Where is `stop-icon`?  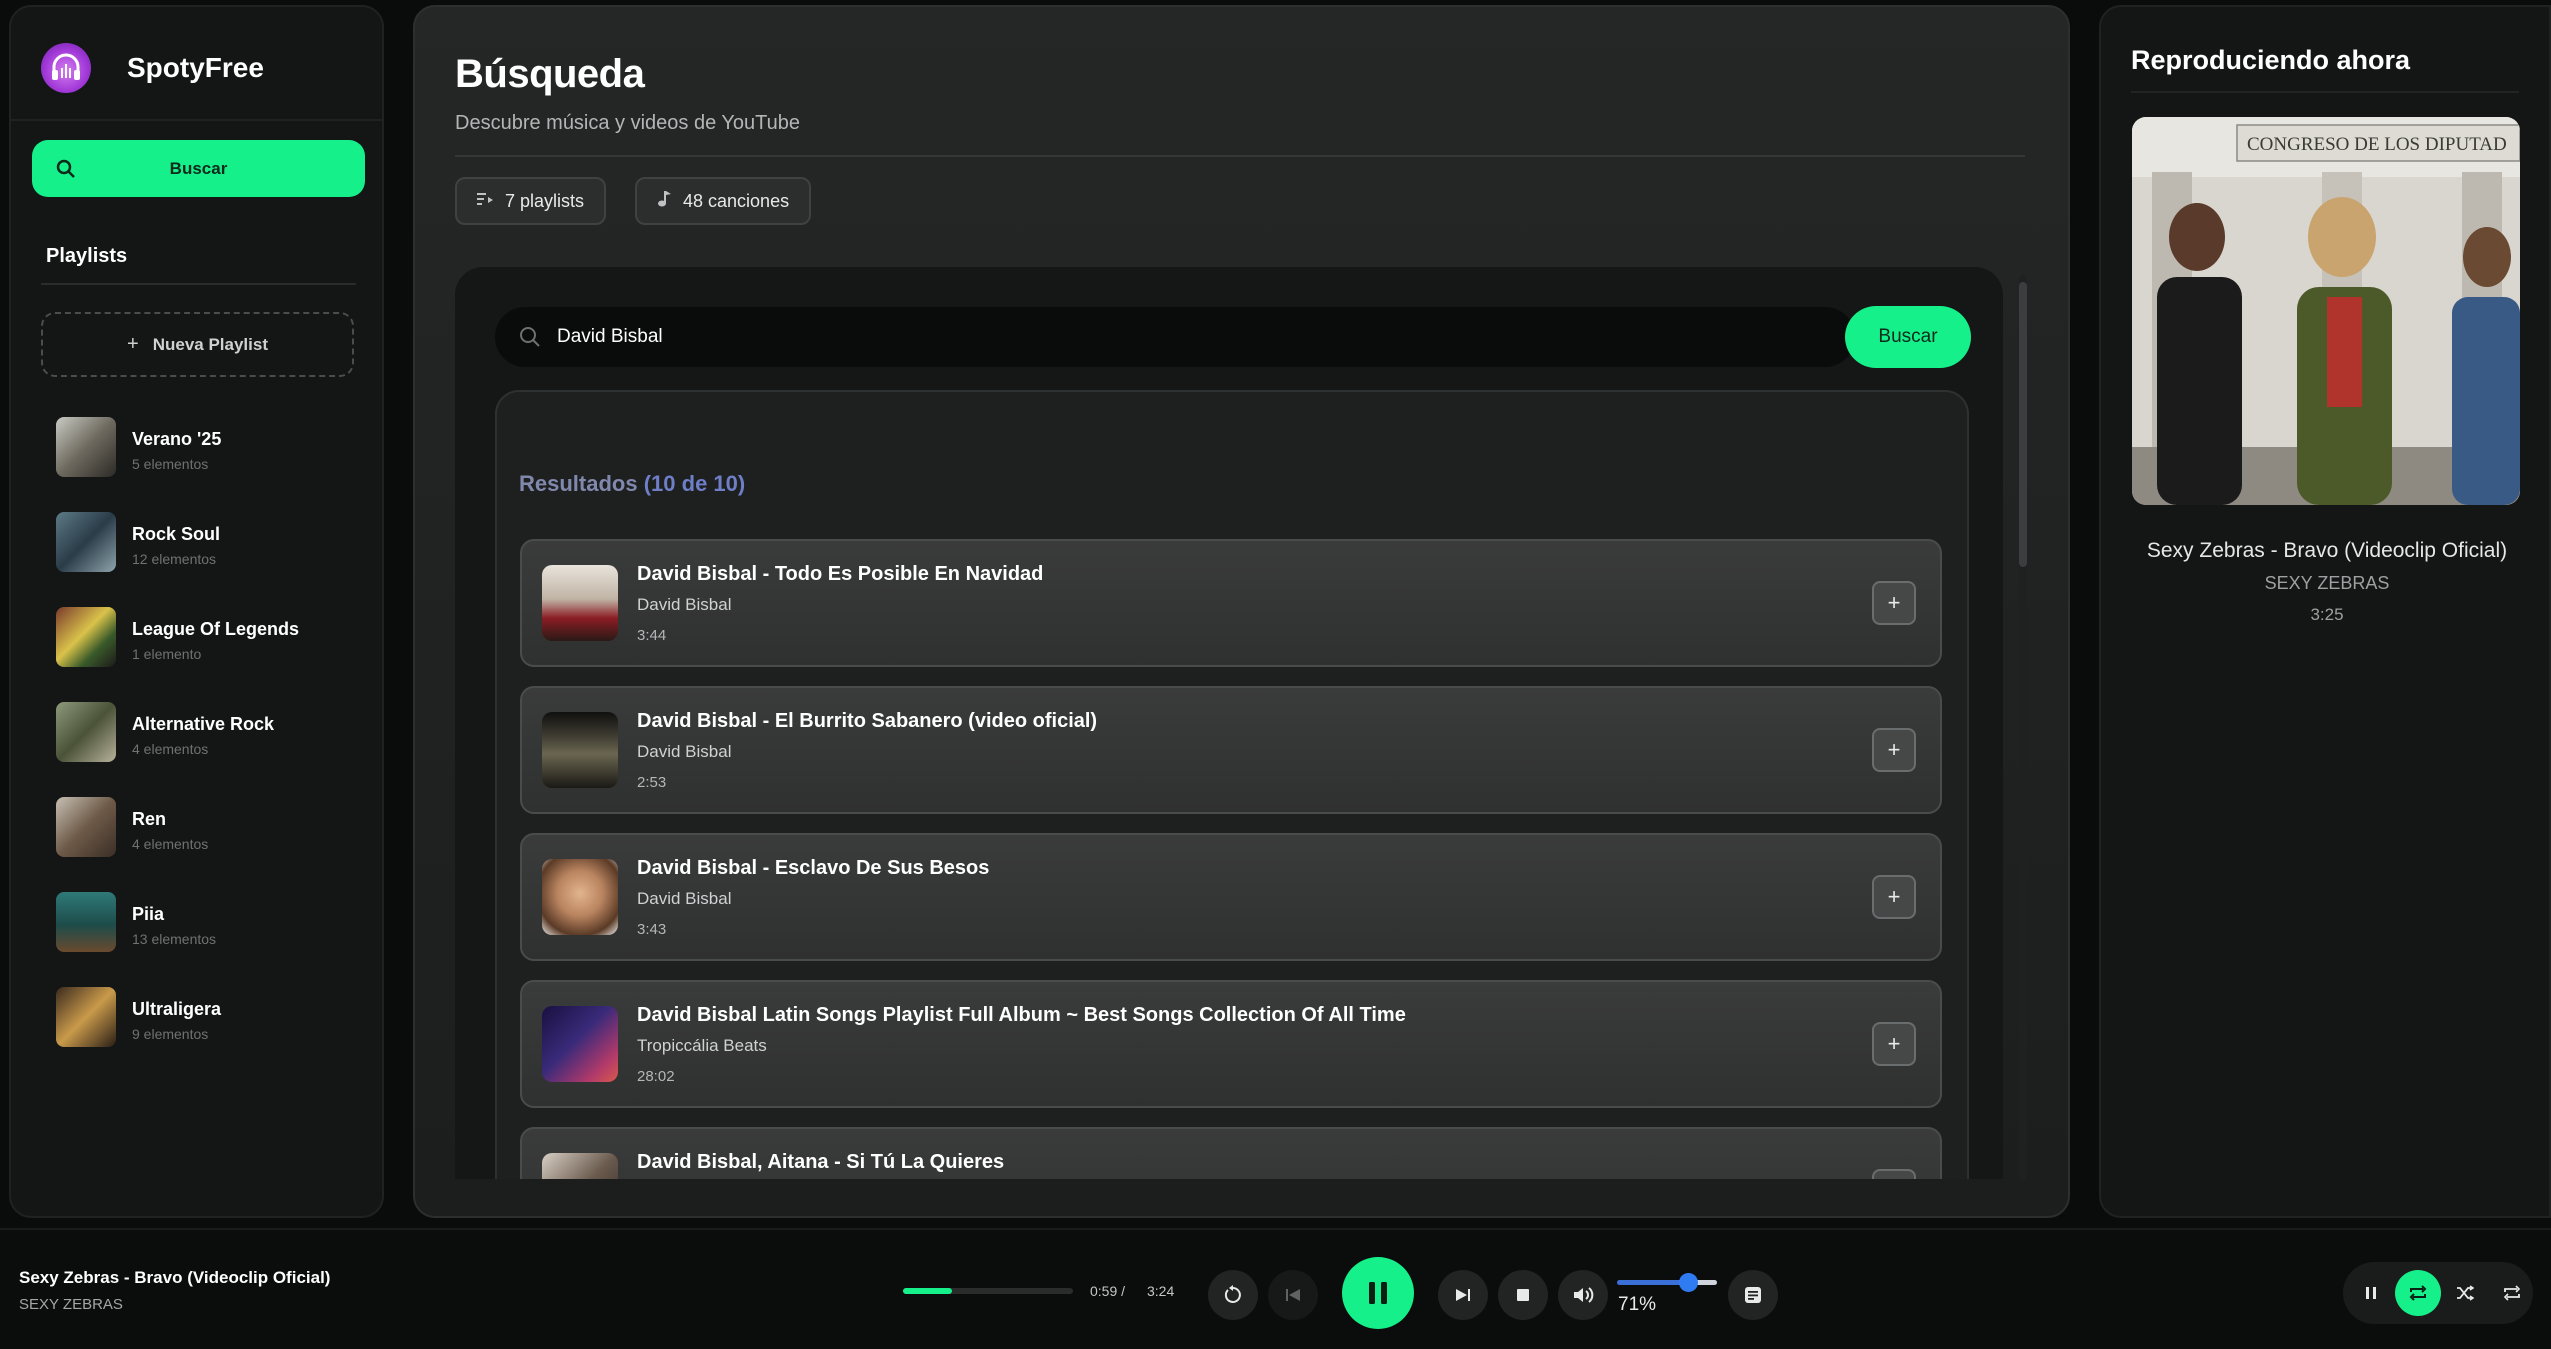 stop-icon is located at coordinates (1523, 1295).